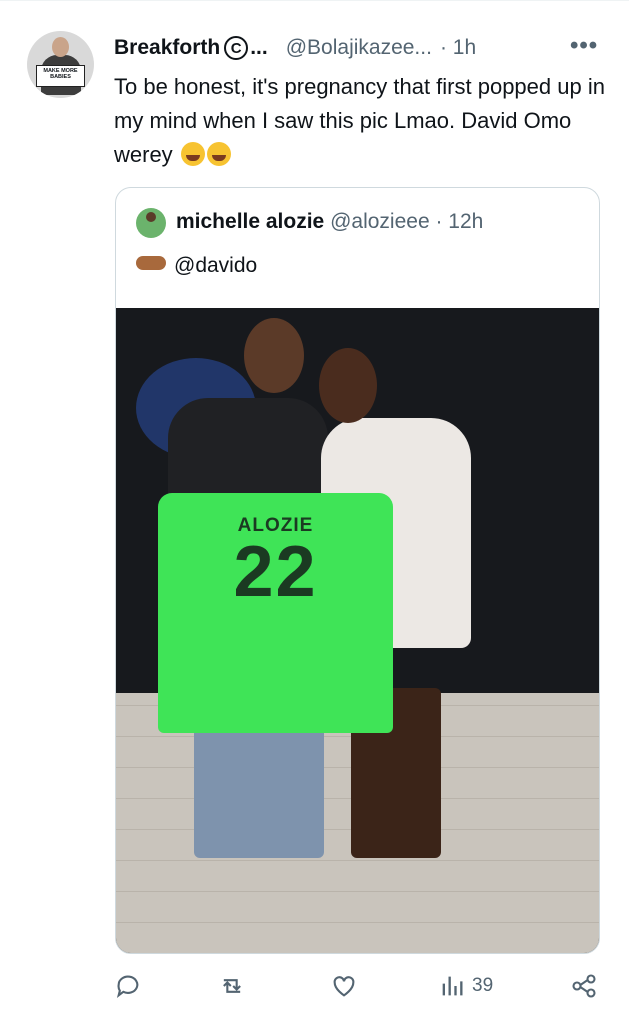 The width and height of the screenshot is (629, 1024). I want to click on like-button, so click(344, 986).